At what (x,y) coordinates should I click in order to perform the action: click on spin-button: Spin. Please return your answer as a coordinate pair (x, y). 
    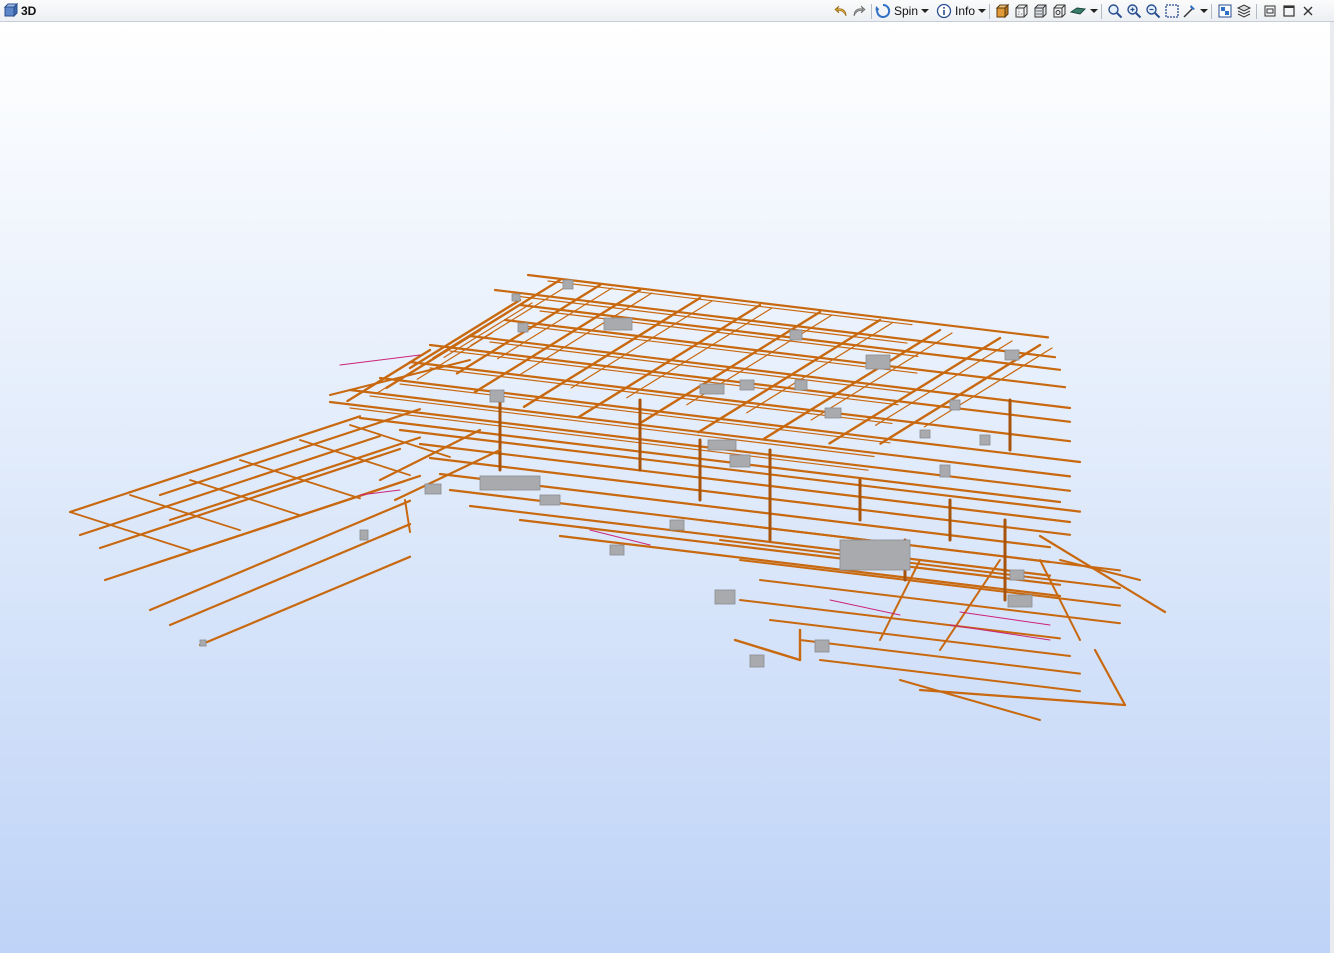
    Looking at the image, I should click on (902, 11).